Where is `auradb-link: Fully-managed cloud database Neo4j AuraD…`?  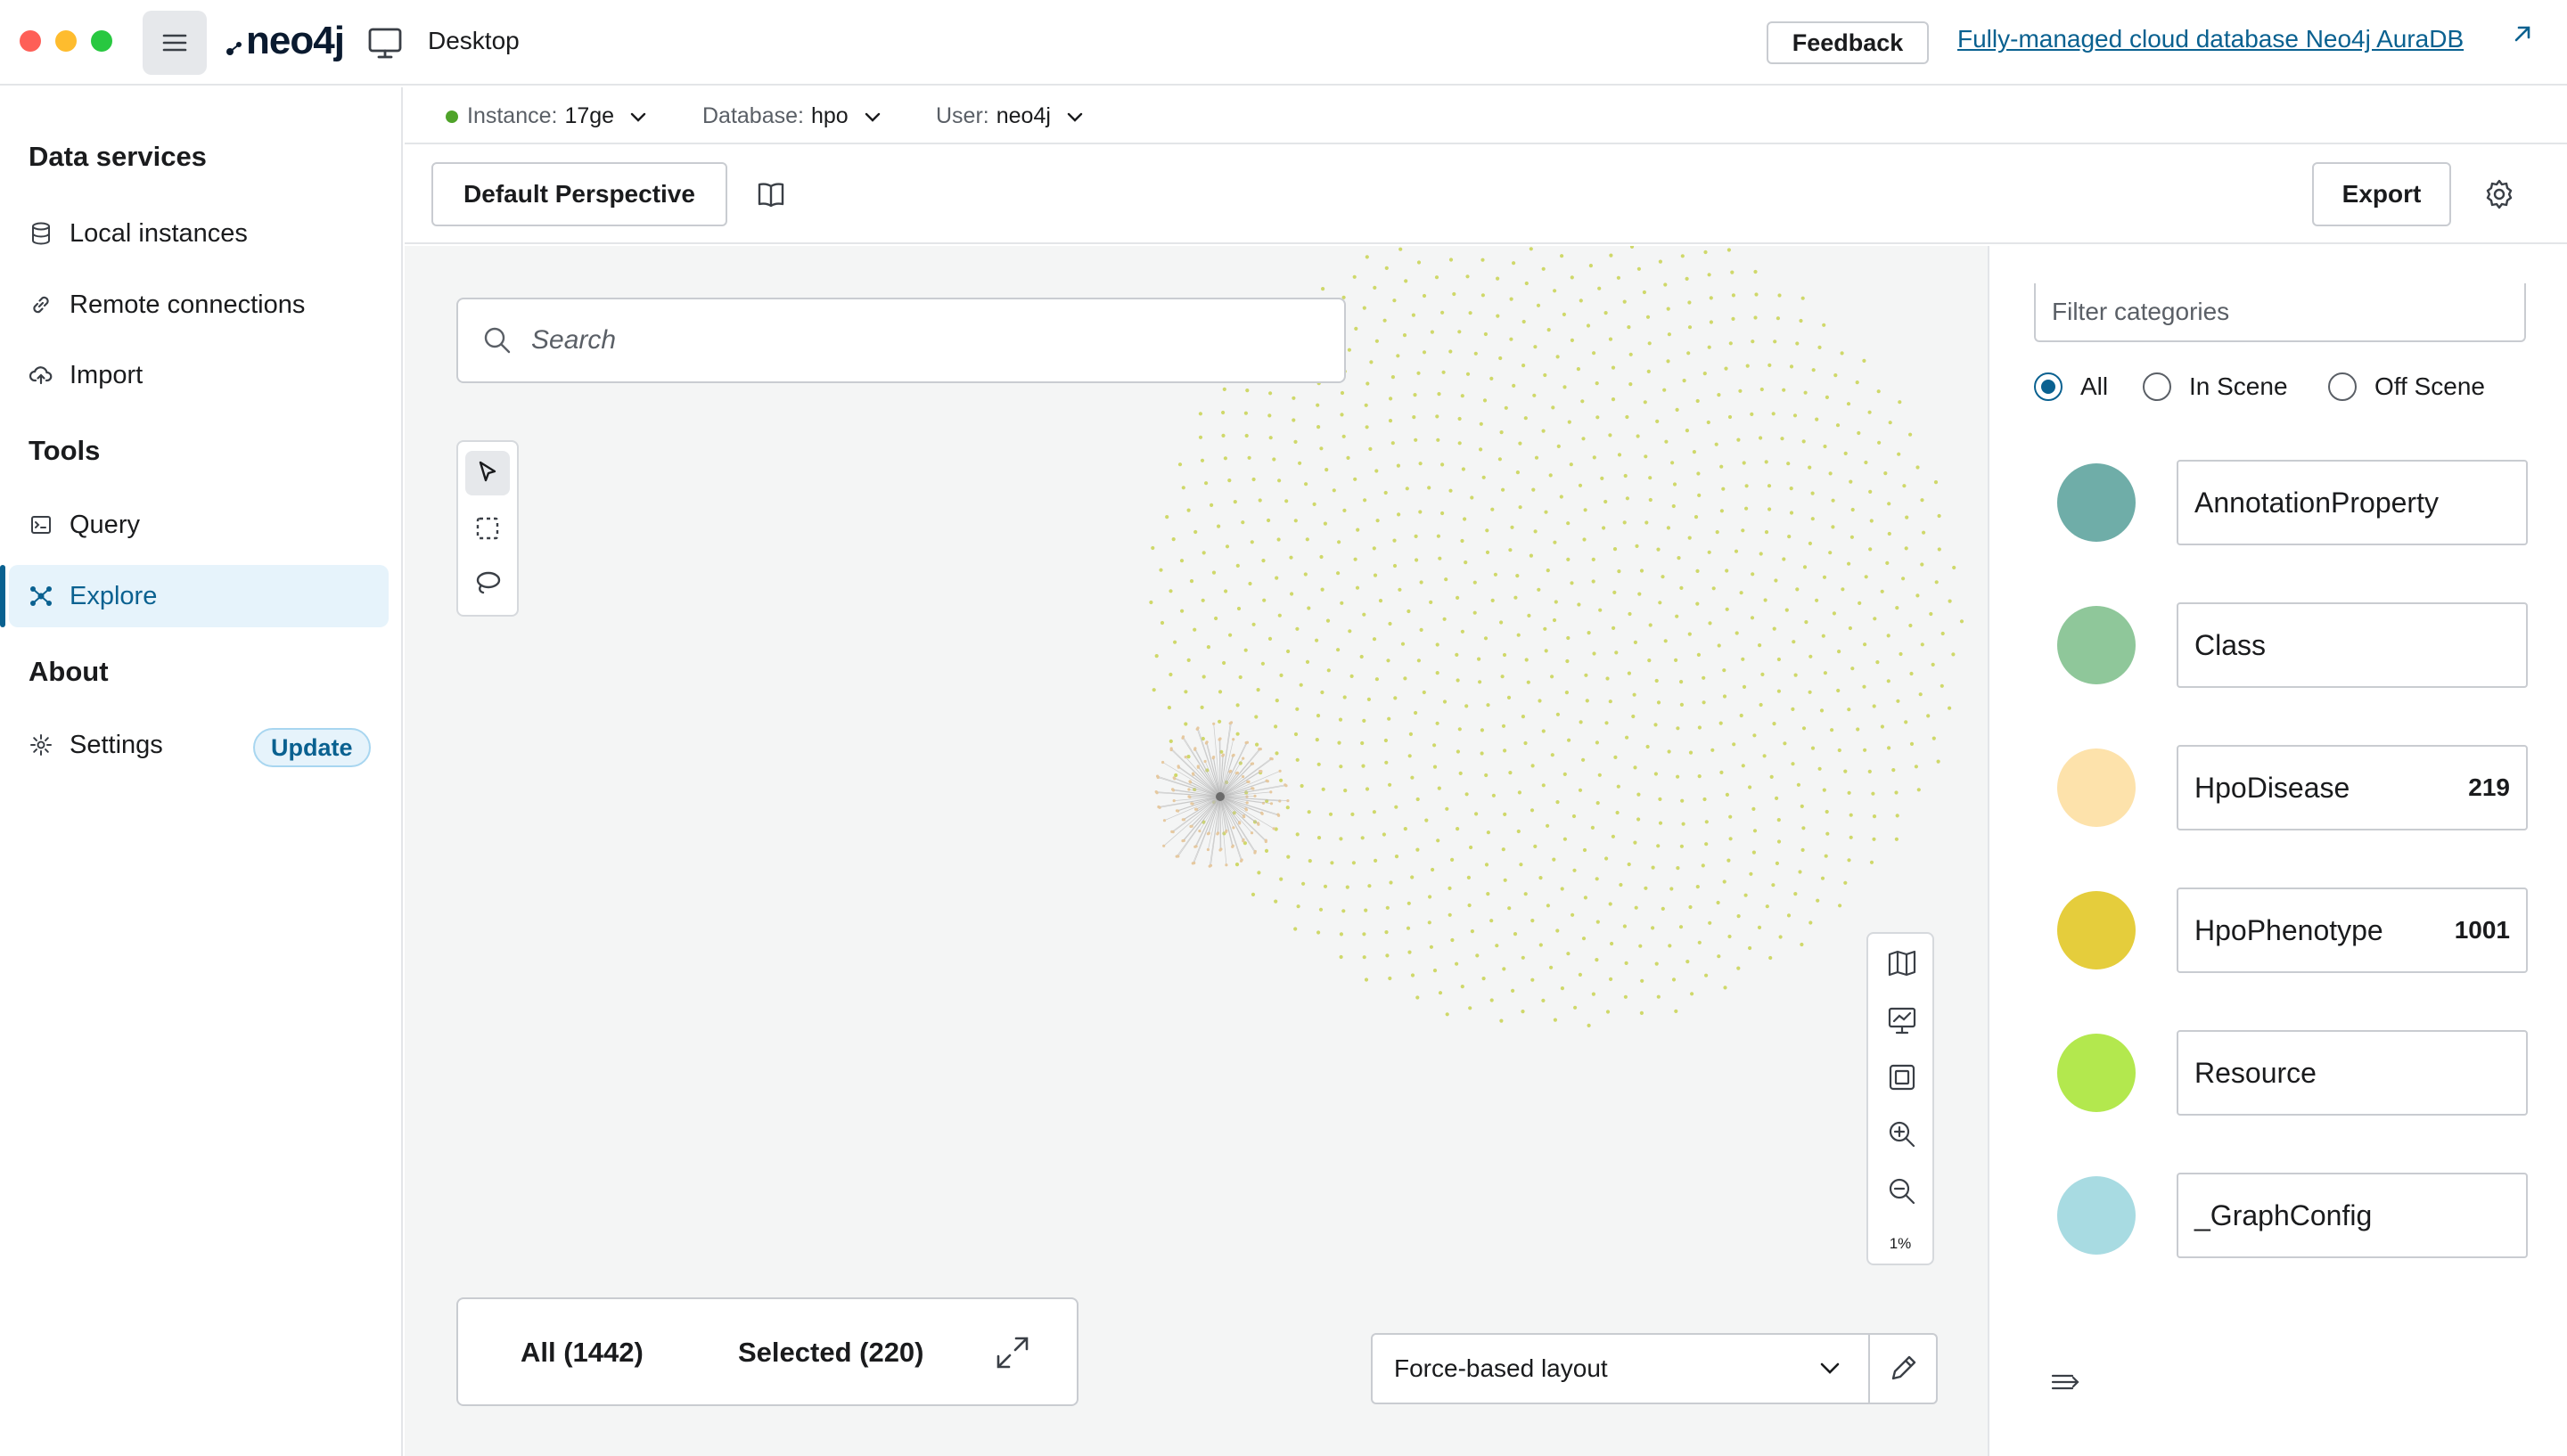
auradb-link: Fully-managed cloud database Neo4j AuraD… is located at coordinates (2210, 39).